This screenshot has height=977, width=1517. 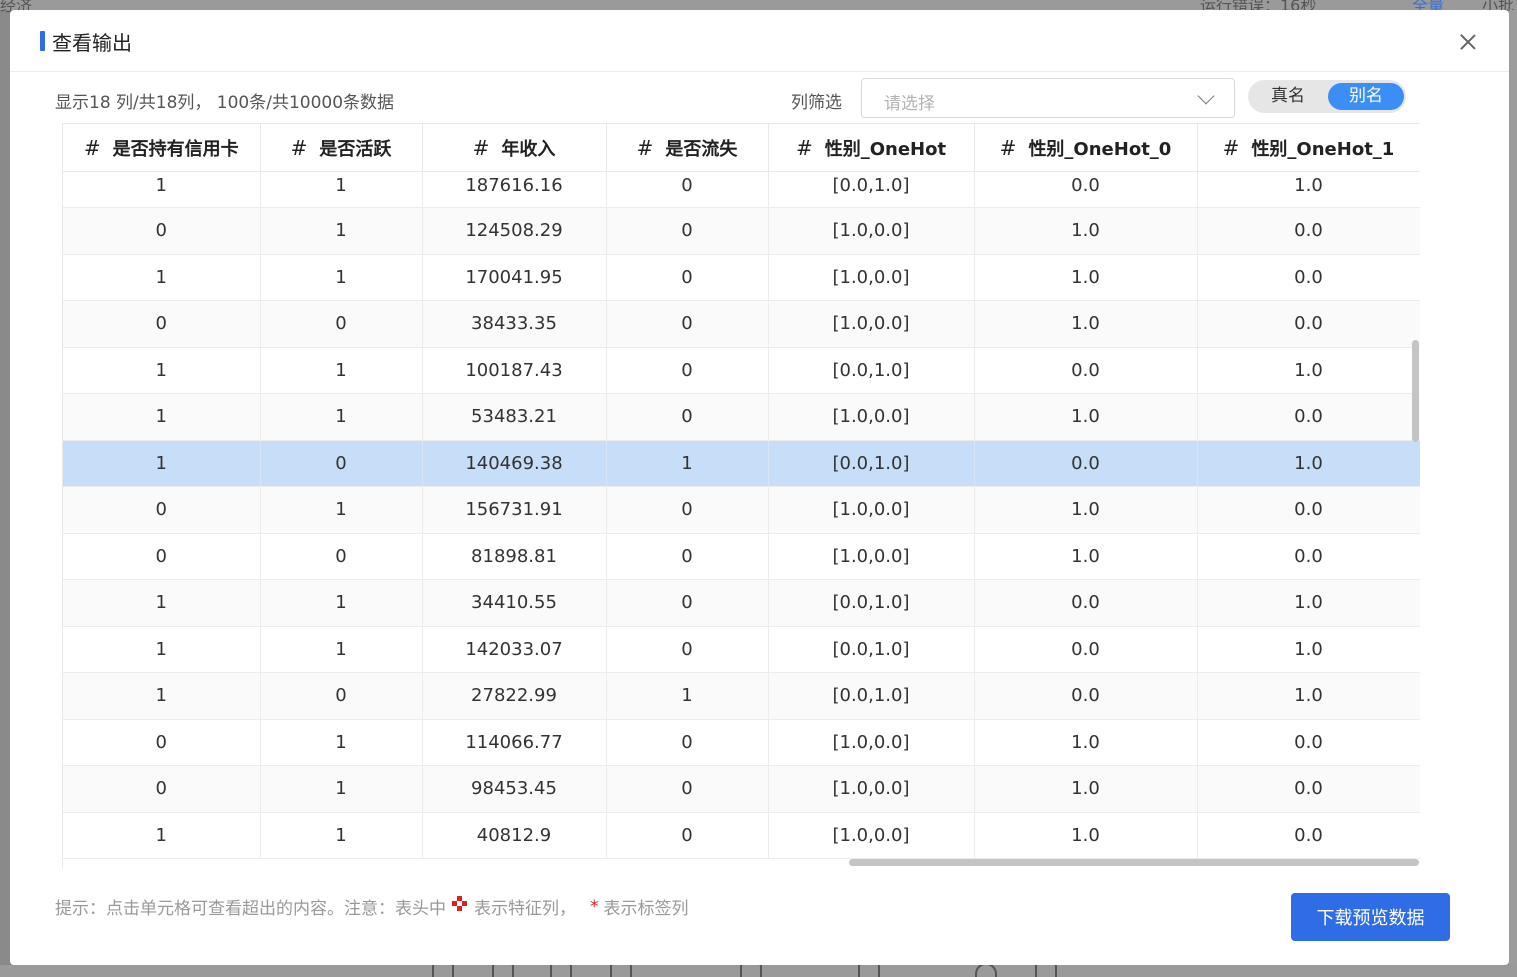 I want to click on table-row: 1 1 34410.55 0 [0.0,1.0] 0.0 1.0, so click(x=741, y=603).